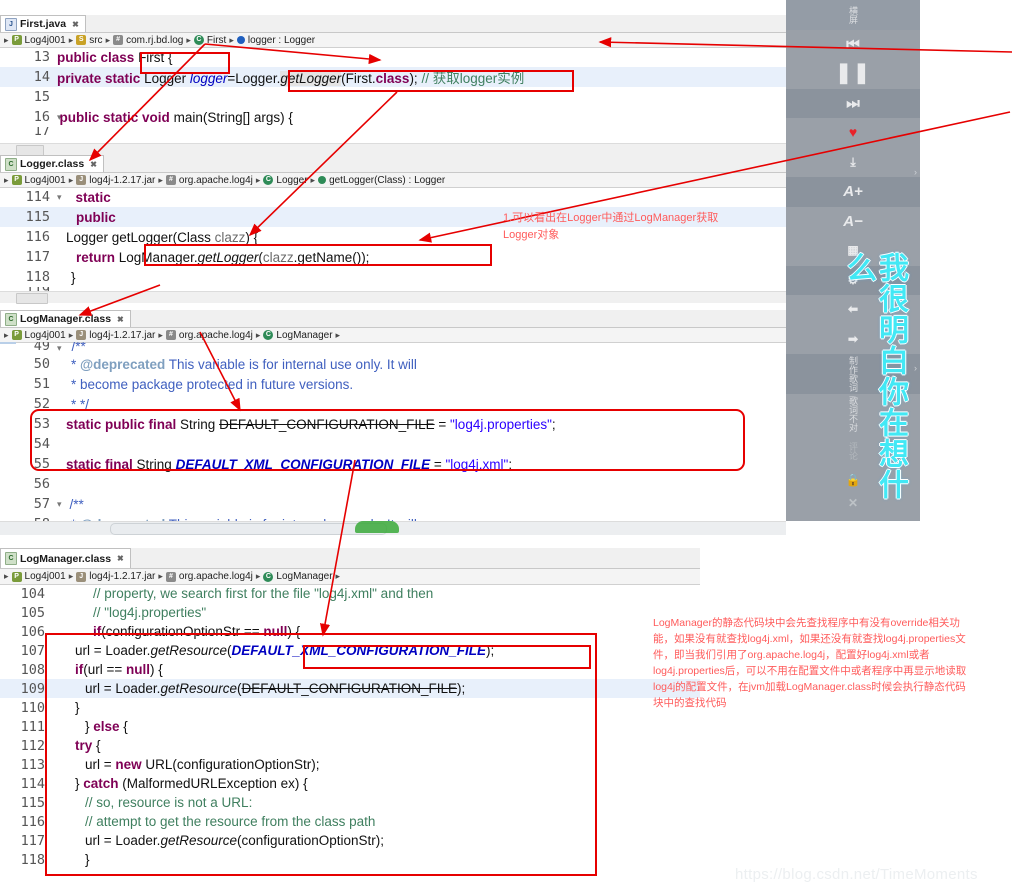 Image resolution: width=1015 pixels, height=894 pixels. What do you see at coordinates (350, 558) in the screenshot?
I see `tabbar-logmanager-bottom: C LogManager.class ✖` at bounding box center [350, 558].